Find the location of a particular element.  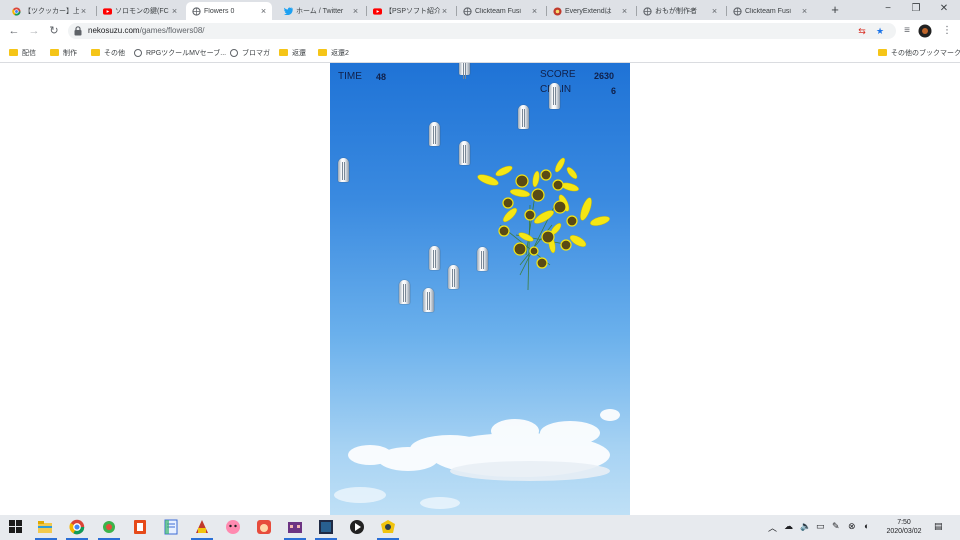

clickteam-app-icon is located at coordinates (388, 527).